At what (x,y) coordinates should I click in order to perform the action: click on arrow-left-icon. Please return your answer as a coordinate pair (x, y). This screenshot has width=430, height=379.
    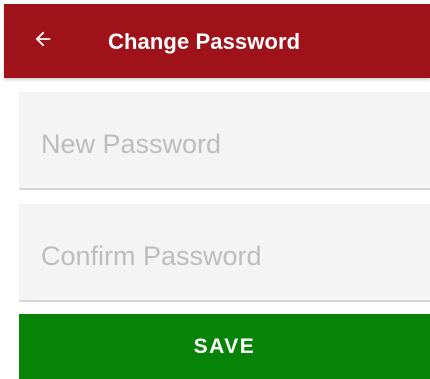
    Looking at the image, I should click on (43, 41).